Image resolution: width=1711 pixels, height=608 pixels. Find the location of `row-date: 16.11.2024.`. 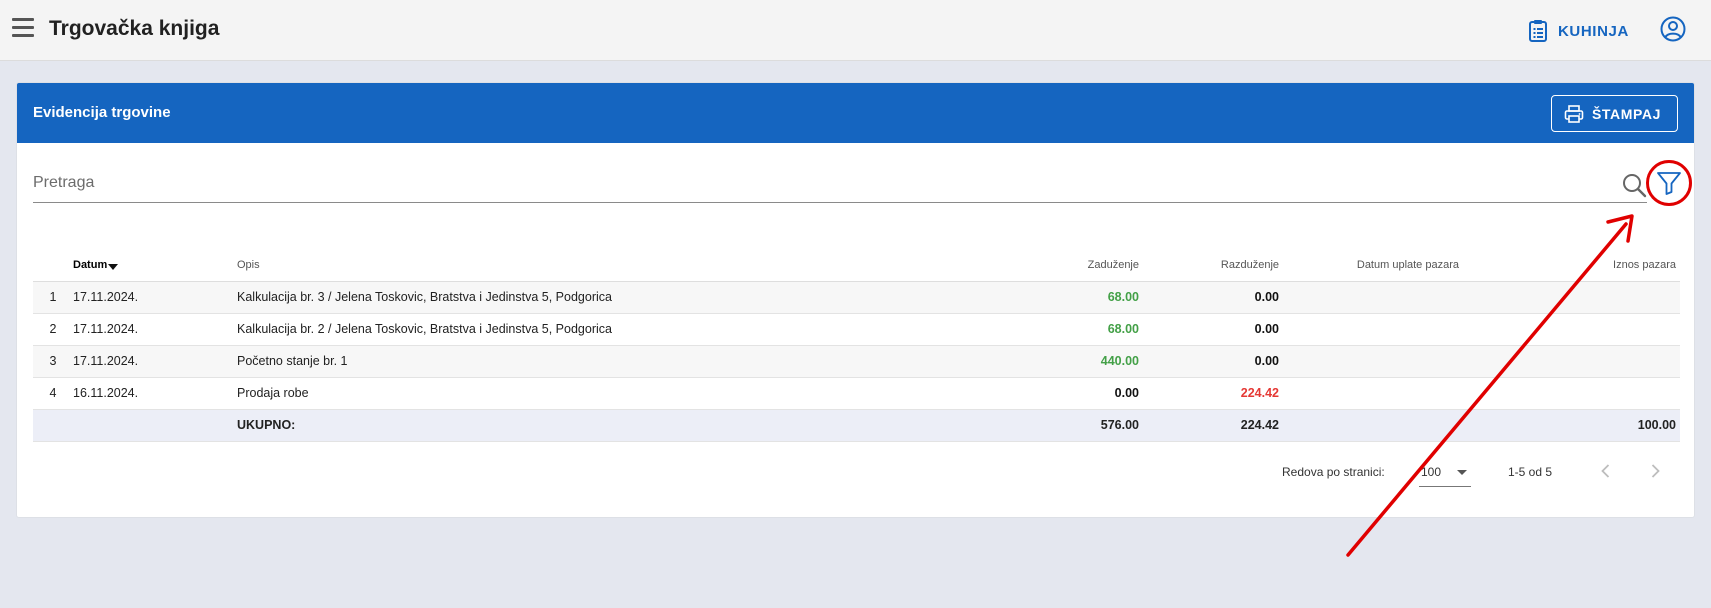

row-date: 16.11.2024. is located at coordinates (155, 393).